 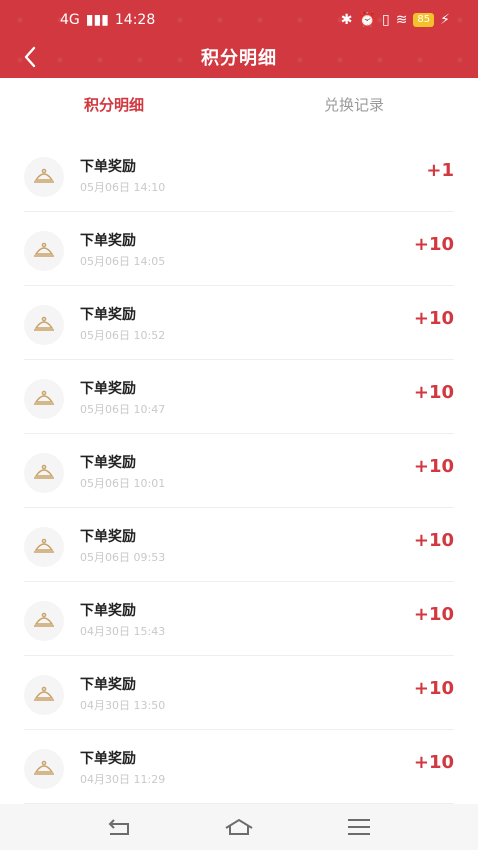 I want to click on bluetooth-icon: ✱, so click(x=346, y=20).